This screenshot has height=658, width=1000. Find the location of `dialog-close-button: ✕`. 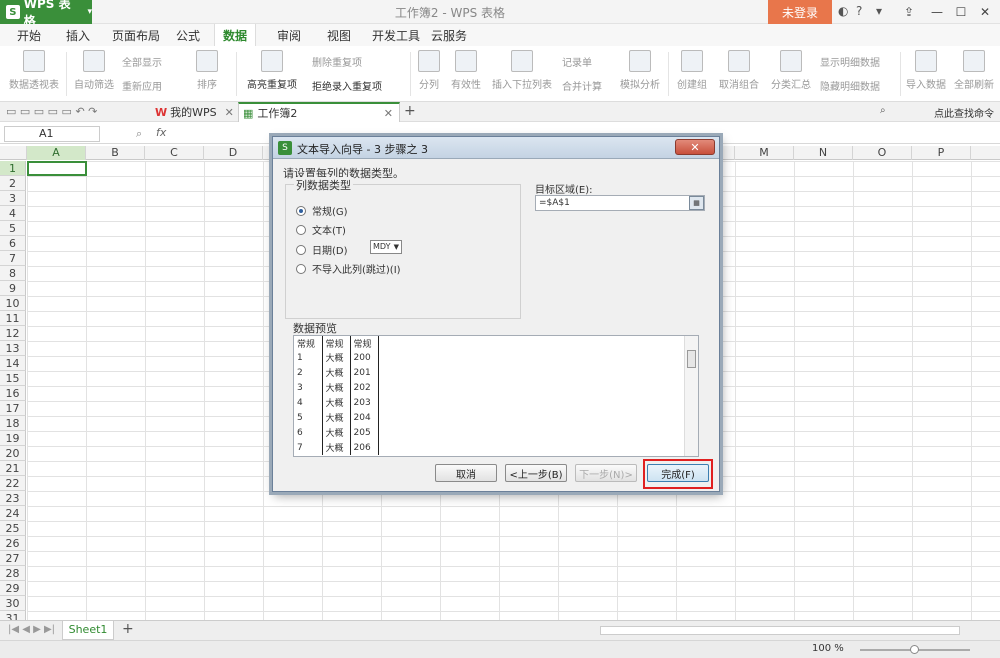

dialog-close-button: ✕ is located at coordinates (695, 147).